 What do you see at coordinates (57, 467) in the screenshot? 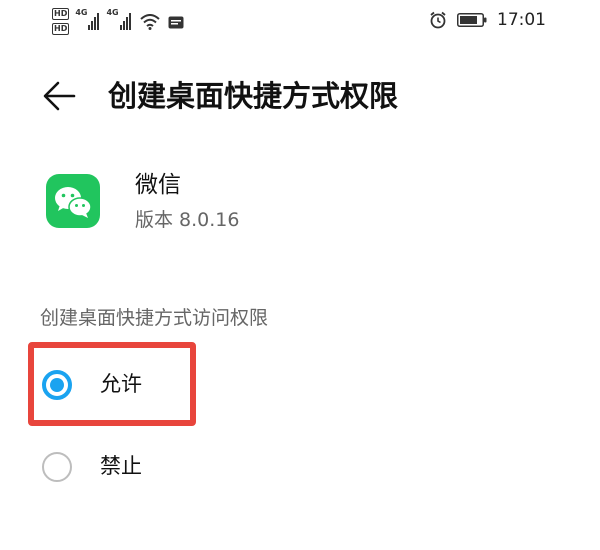
I see `radio-unselected-icon` at bounding box center [57, 467].